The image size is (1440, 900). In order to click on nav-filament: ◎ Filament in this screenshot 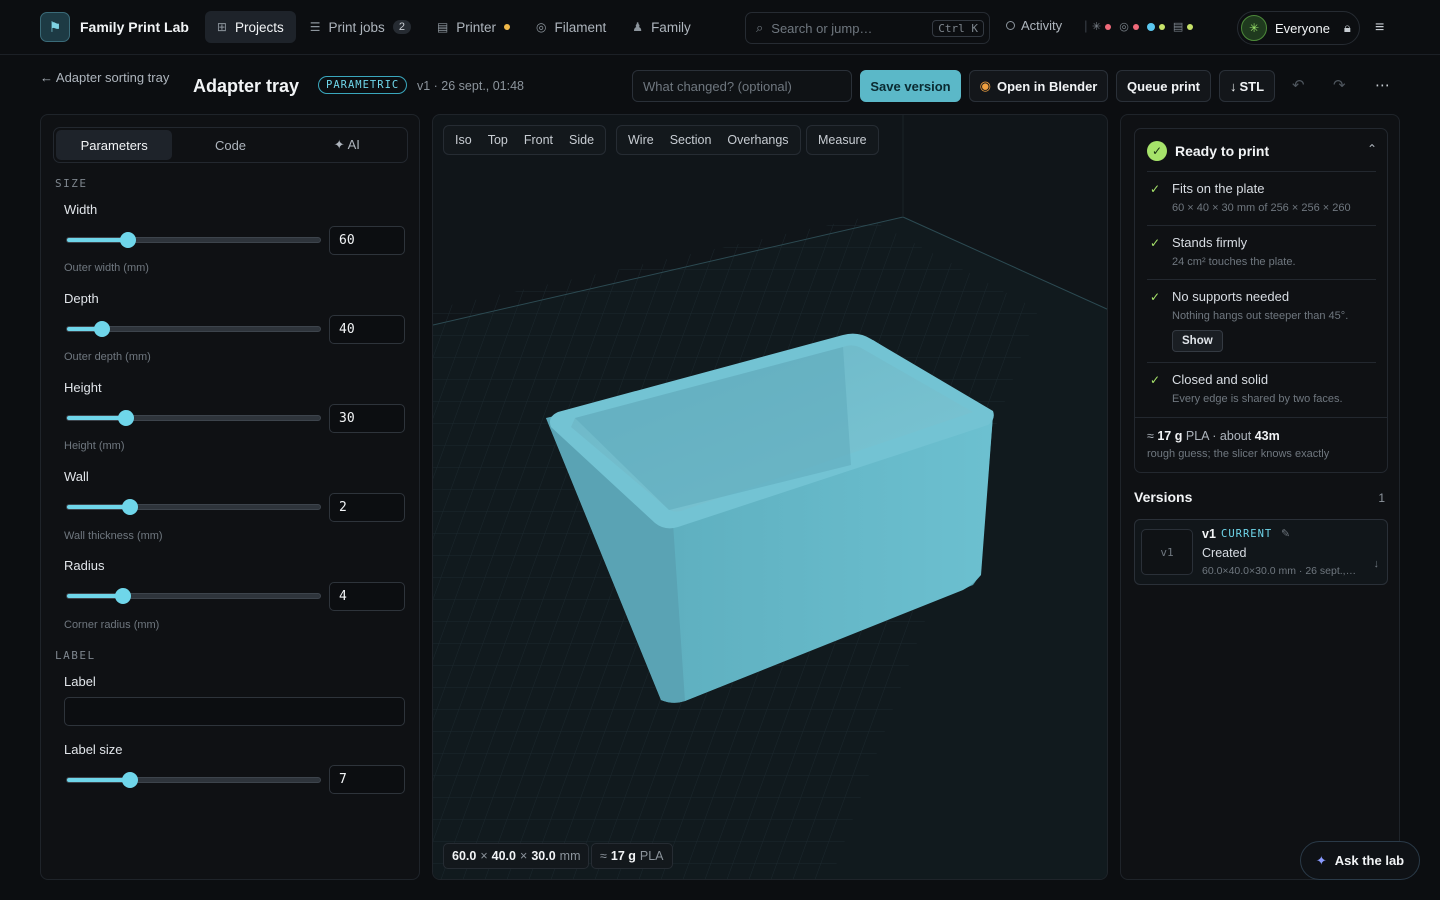, I will do `click(571, 27)`.